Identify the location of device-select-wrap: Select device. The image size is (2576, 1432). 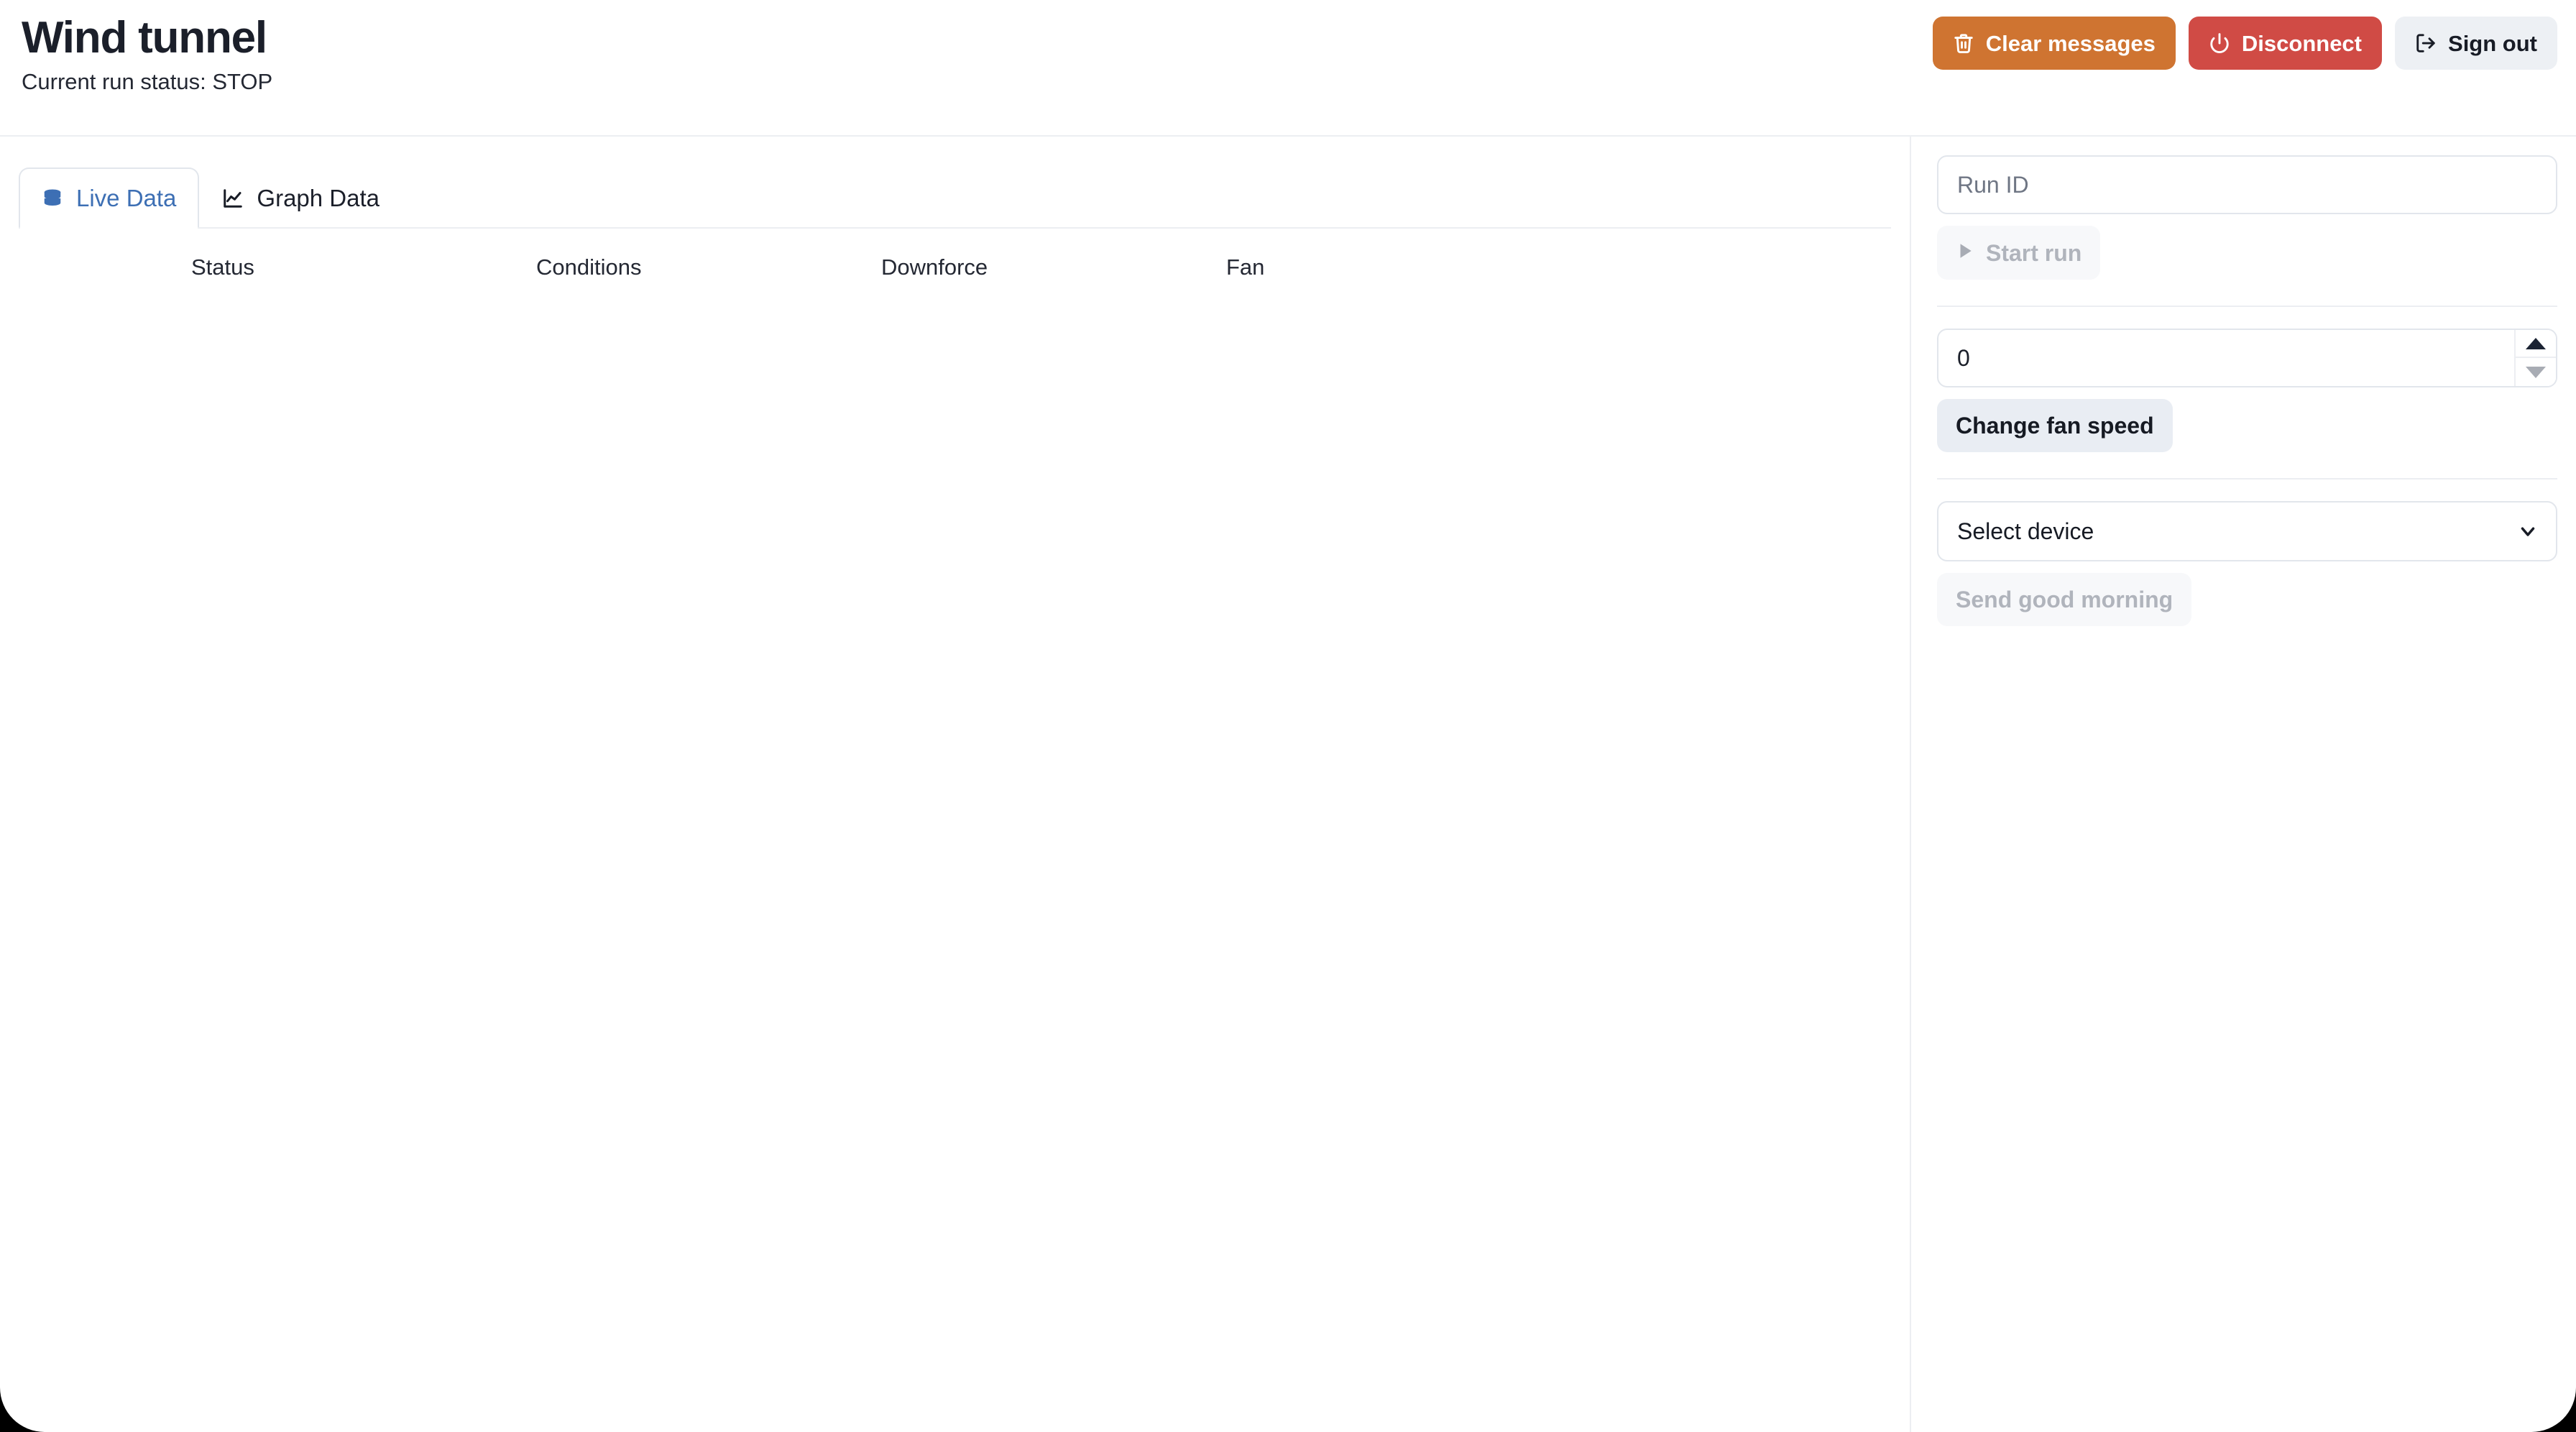
(2247, 531).